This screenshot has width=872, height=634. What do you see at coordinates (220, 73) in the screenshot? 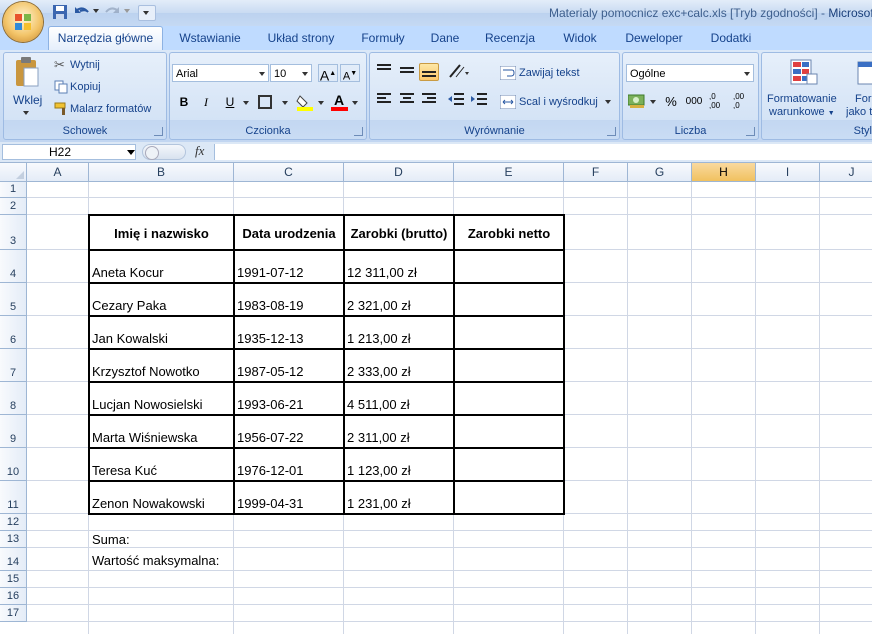
I see `font-name-select: Arial` at bounding box center [220, 73].